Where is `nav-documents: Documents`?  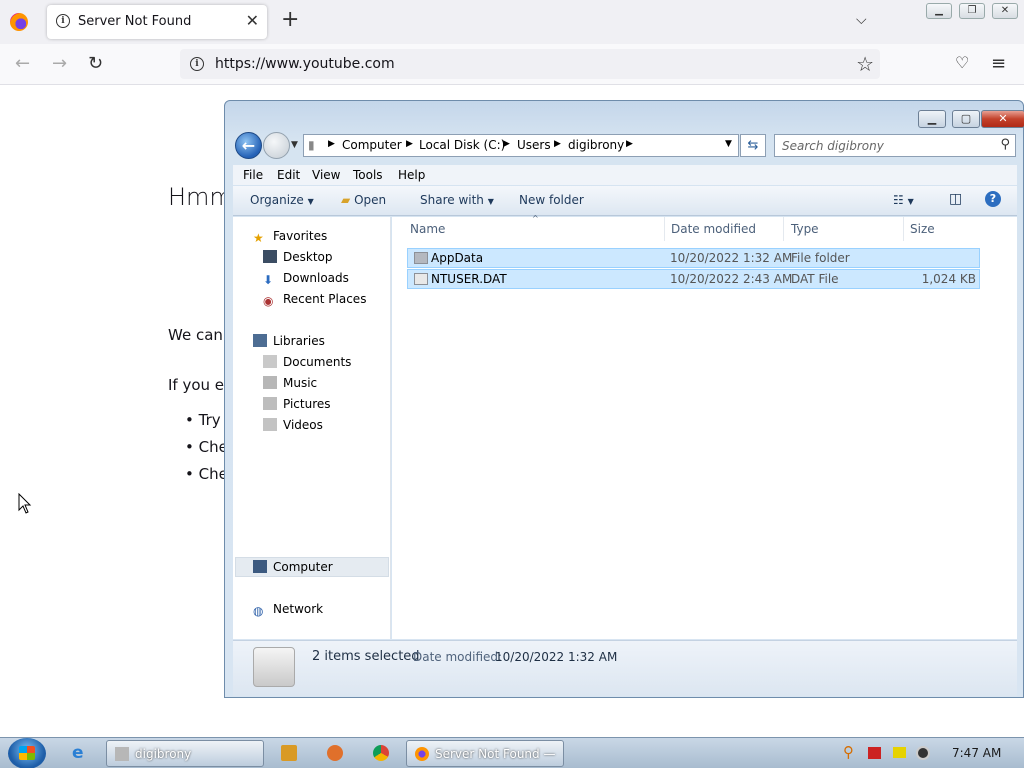
nav-documents: Documents is located at coordinates (307, 362).